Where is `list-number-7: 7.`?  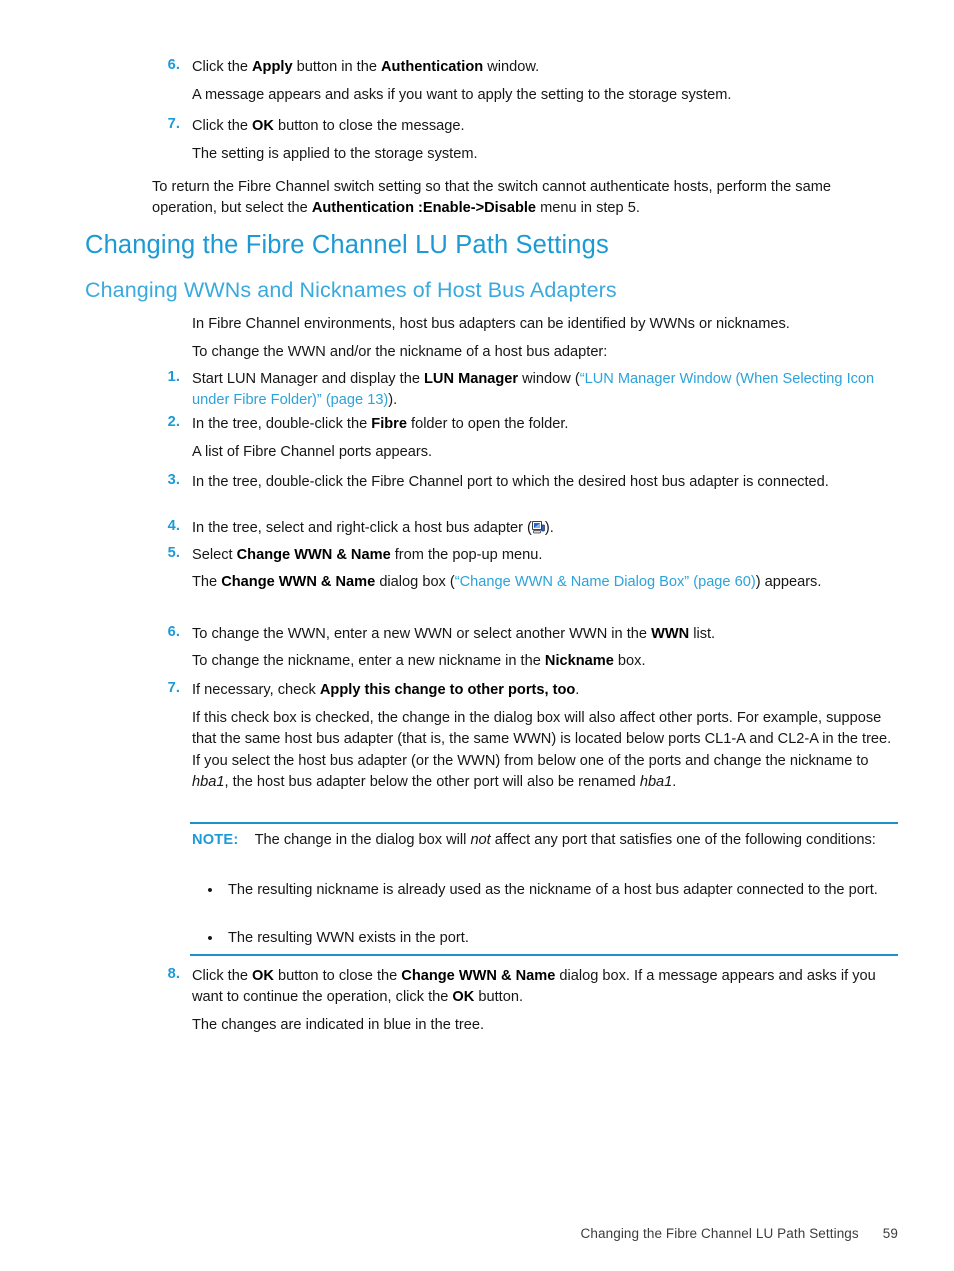
list-number-7: 7. is located at coordinates (173, 688).